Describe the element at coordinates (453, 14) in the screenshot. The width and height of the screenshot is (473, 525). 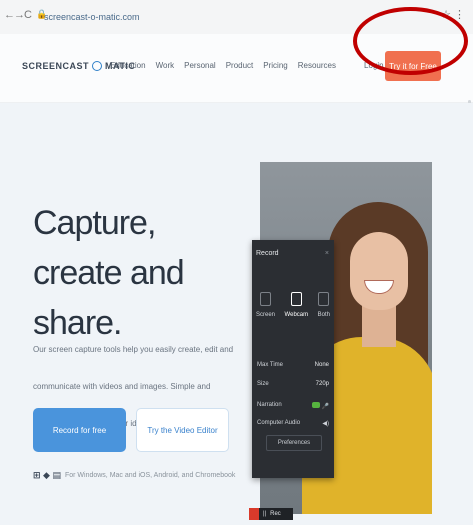
I see `browser-menu-icon: ☆ ⋮` at that location.